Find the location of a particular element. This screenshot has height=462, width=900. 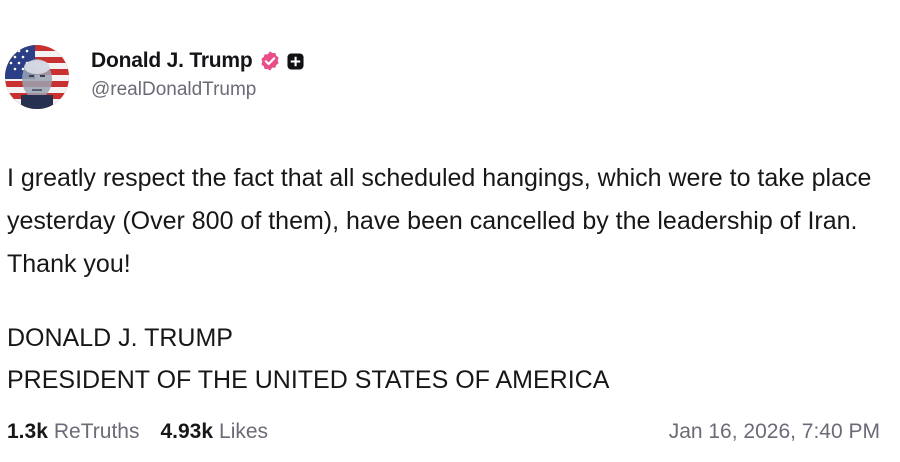

likes-label: Likes is located at coordinates (244, 431).